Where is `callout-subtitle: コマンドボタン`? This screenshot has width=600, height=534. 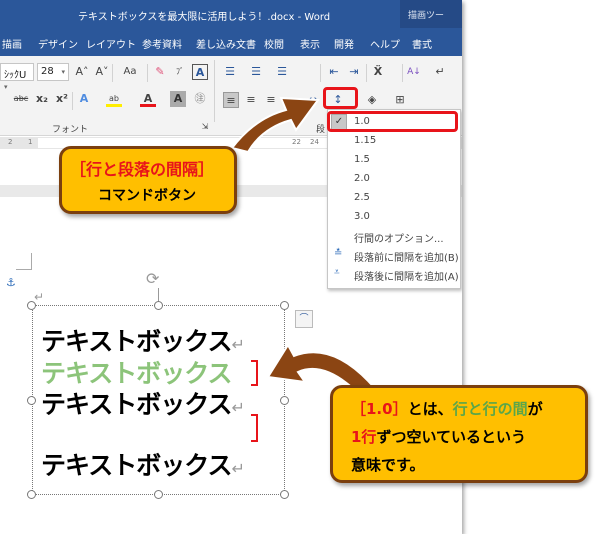 callout-subtitle: コマンドボタン is located at coordinates (147, 196).